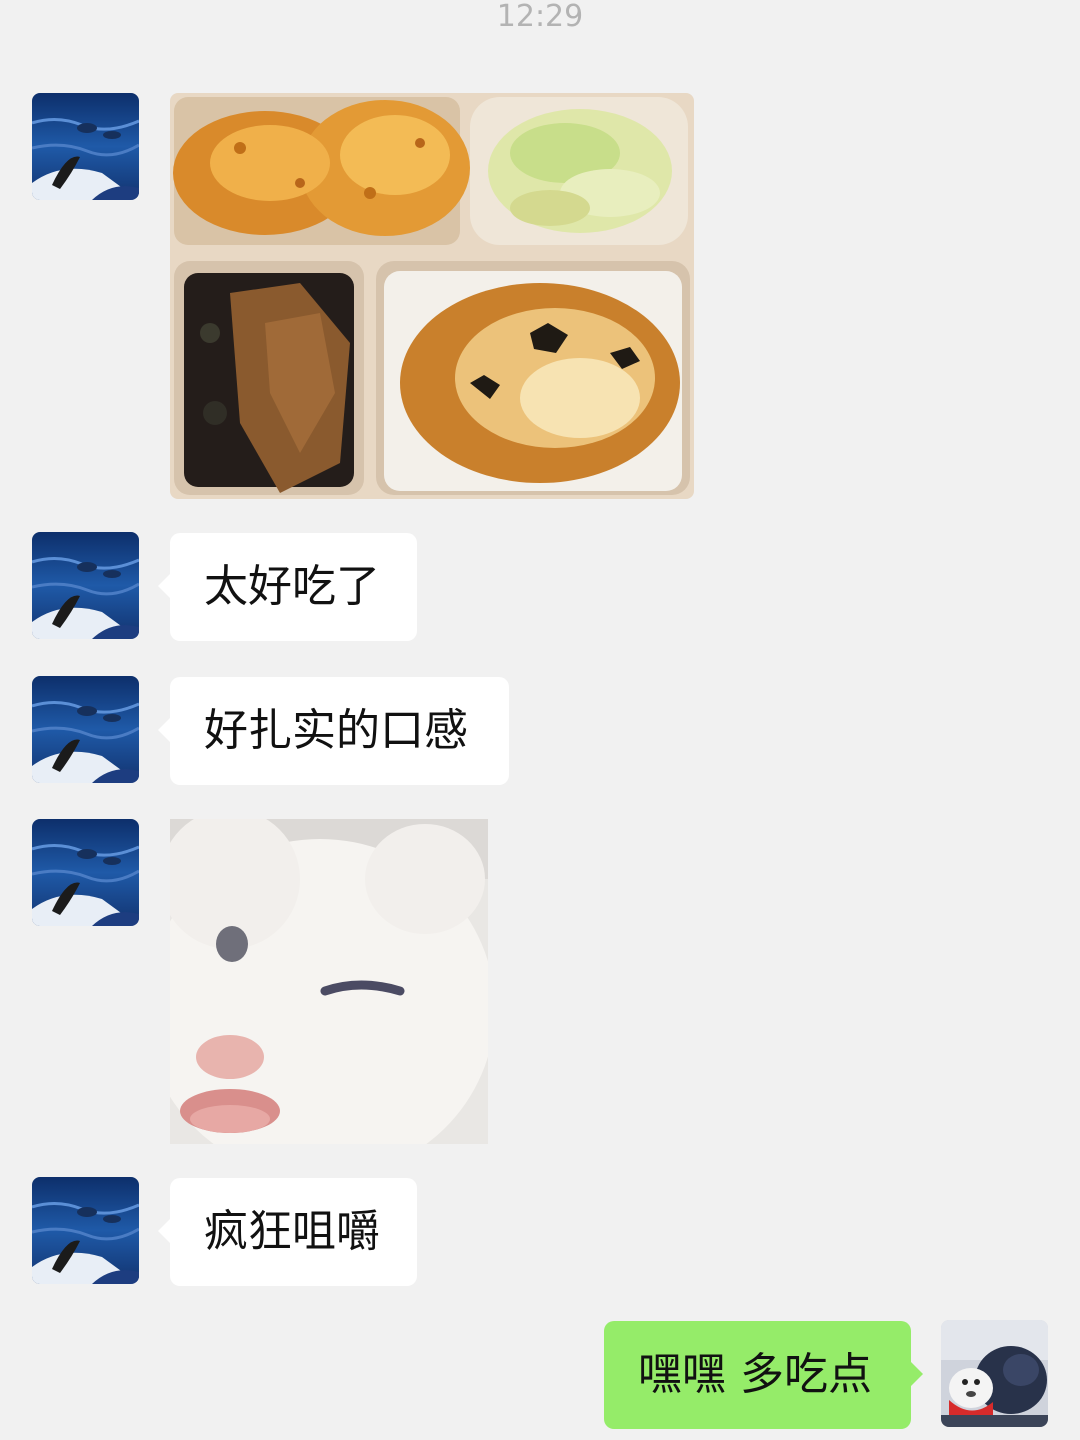 The height and width of the screenshot is (1440, 1080). What do you see at coordinates (432, 296) in the screenshot?
I see `food-photo` at bounding box center [432, 296].